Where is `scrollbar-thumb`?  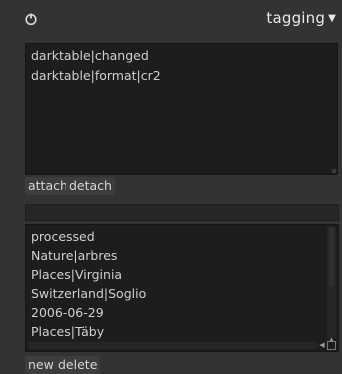
scrollbar-thumb is located at coordinates (331, 257).